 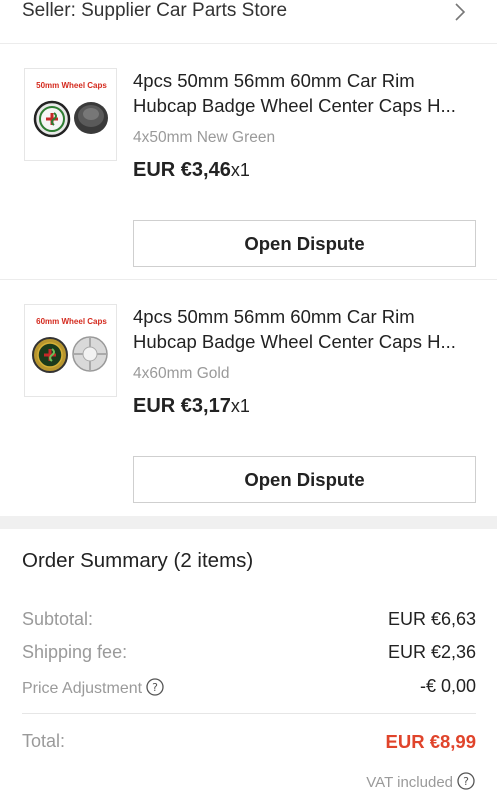 I want to click on product-price: EUR €3,17, so click(x=182, y=406).